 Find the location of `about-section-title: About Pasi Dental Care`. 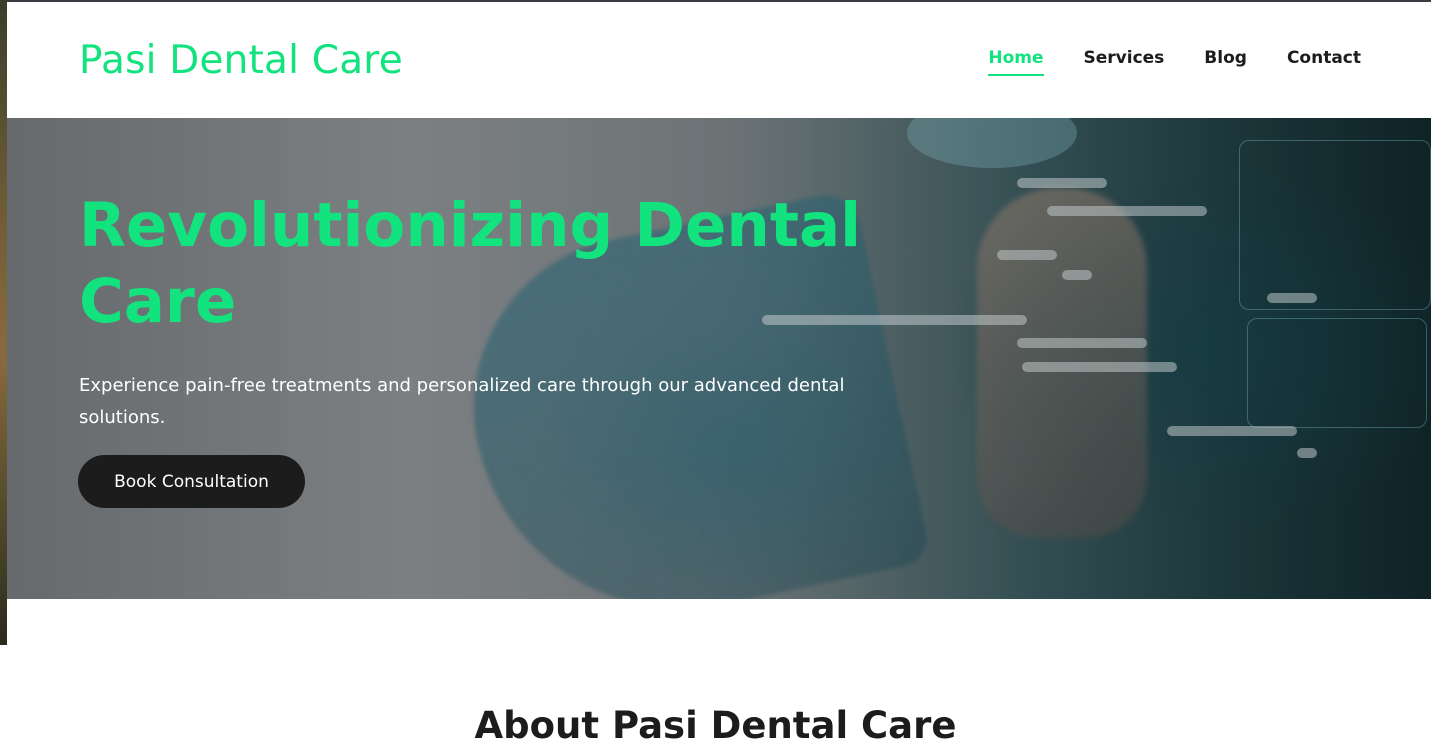

about-section-title: About Pasi Dental Care is located at coordinates (715, 722).